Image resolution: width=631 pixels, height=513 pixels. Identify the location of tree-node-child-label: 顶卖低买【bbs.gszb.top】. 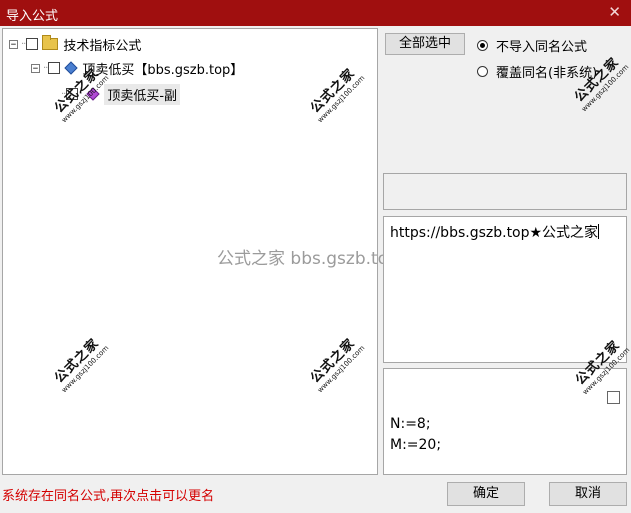
(163, 70).